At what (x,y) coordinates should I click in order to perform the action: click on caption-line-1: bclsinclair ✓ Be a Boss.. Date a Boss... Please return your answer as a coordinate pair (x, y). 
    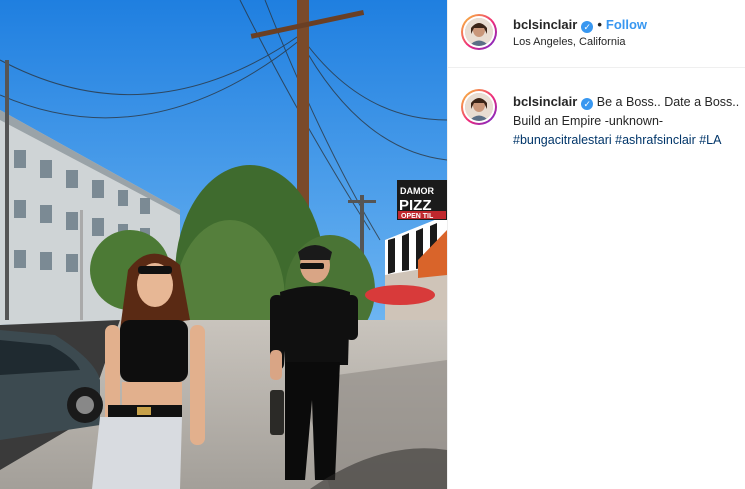
    Looking at the image, I should click on (629, 102).